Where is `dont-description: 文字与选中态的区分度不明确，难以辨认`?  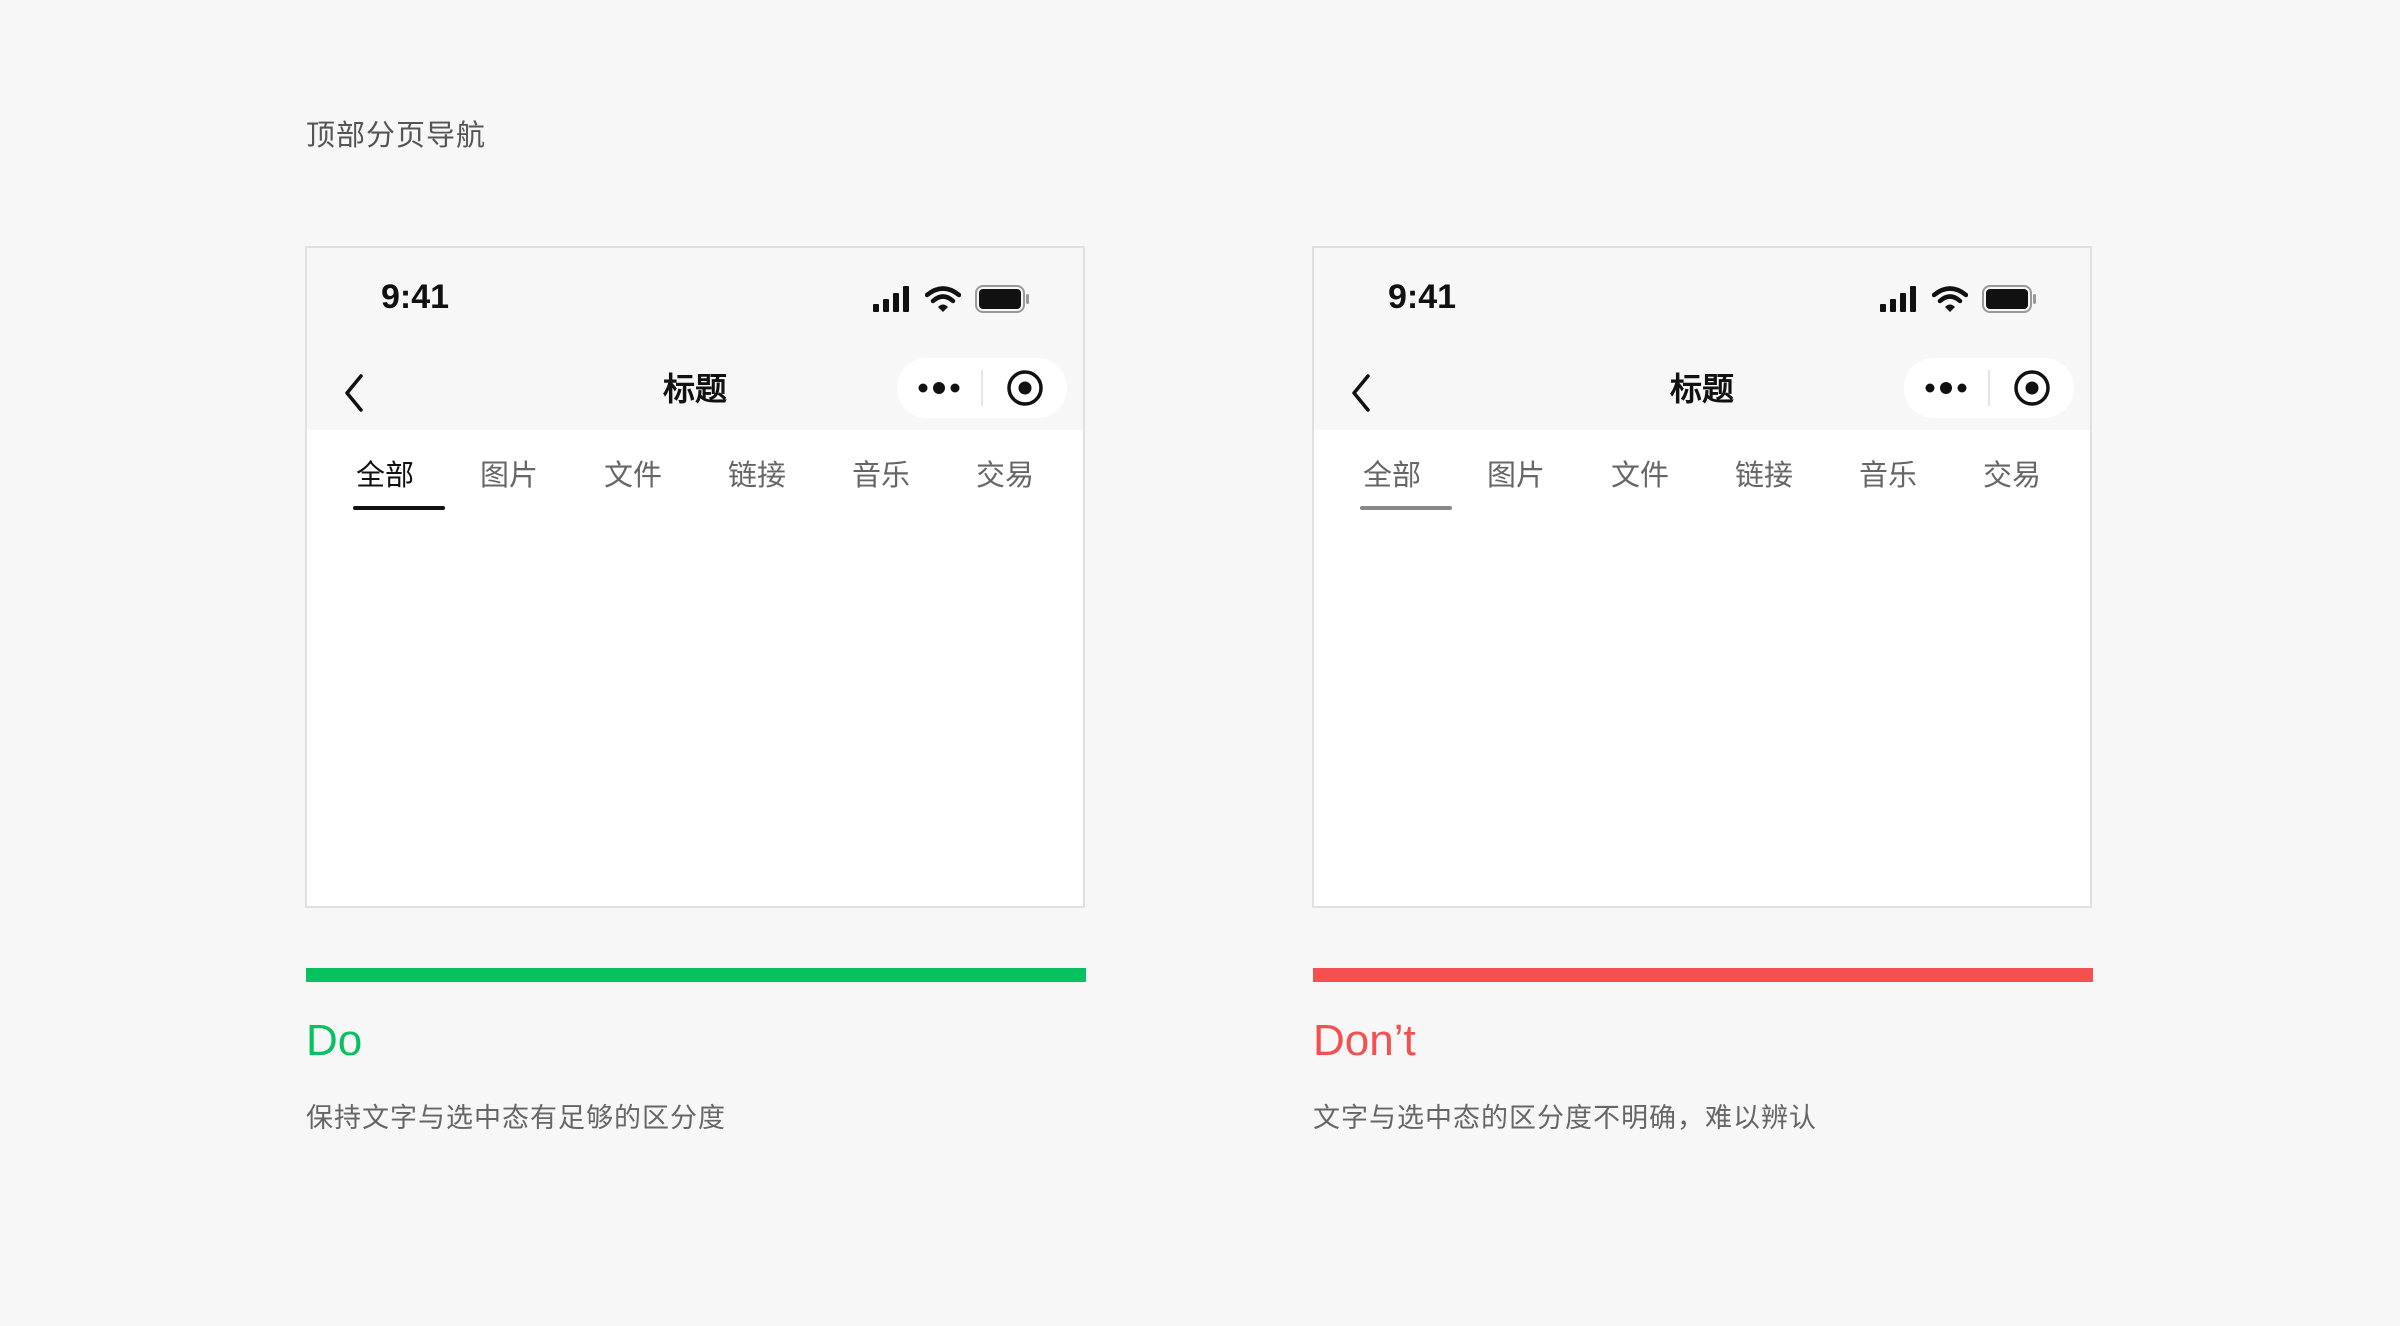 dont-description: 文字与选中态的区分度不明确，难以辨认 is located at coordinates (1565, 1118).